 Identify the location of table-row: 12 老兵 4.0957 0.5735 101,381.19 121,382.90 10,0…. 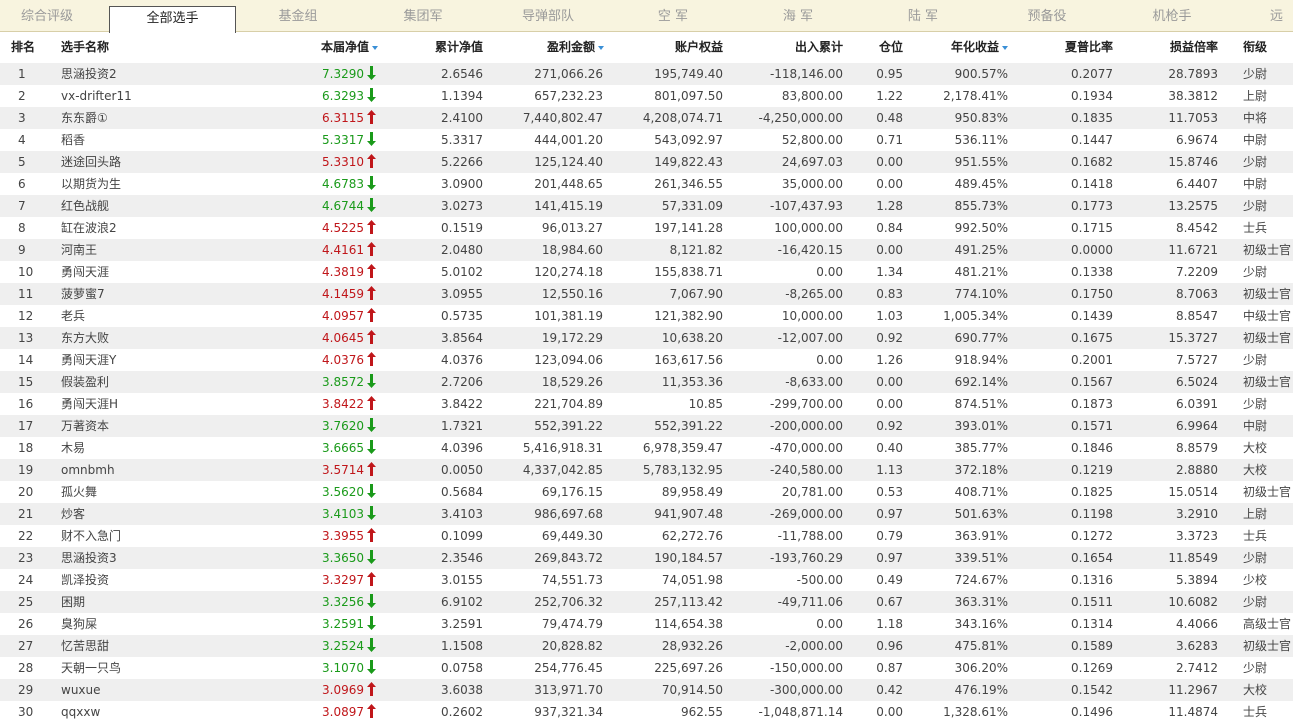
(646, 316).